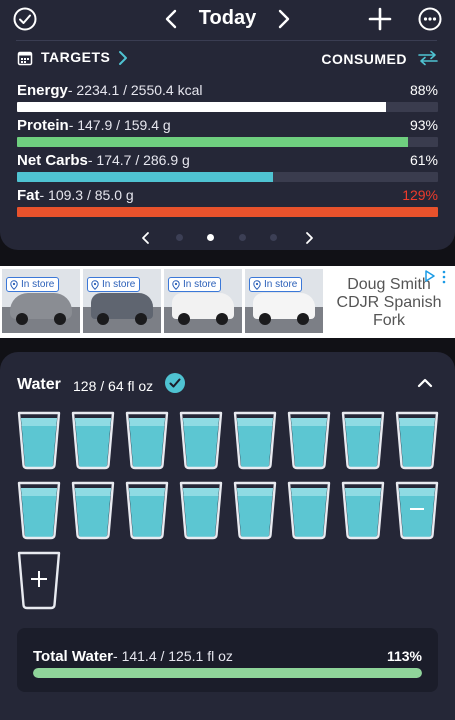  Describe the element at coordinates (420, 195) in the screenshot. I see `macro-percent: 129%` at that location.